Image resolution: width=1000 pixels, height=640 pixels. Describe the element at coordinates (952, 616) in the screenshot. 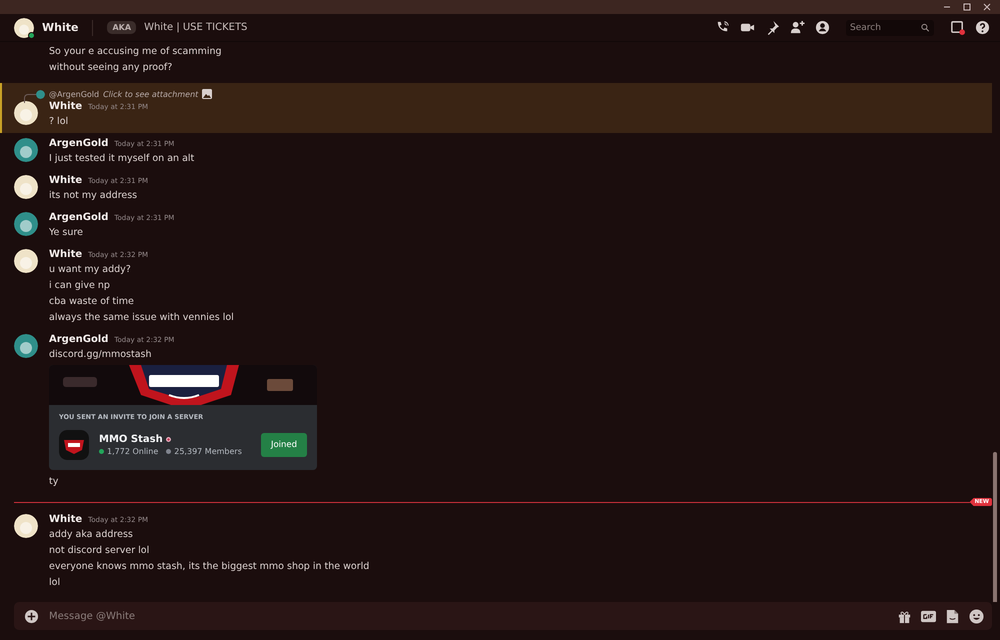

I see `sticker-icon` at that location.